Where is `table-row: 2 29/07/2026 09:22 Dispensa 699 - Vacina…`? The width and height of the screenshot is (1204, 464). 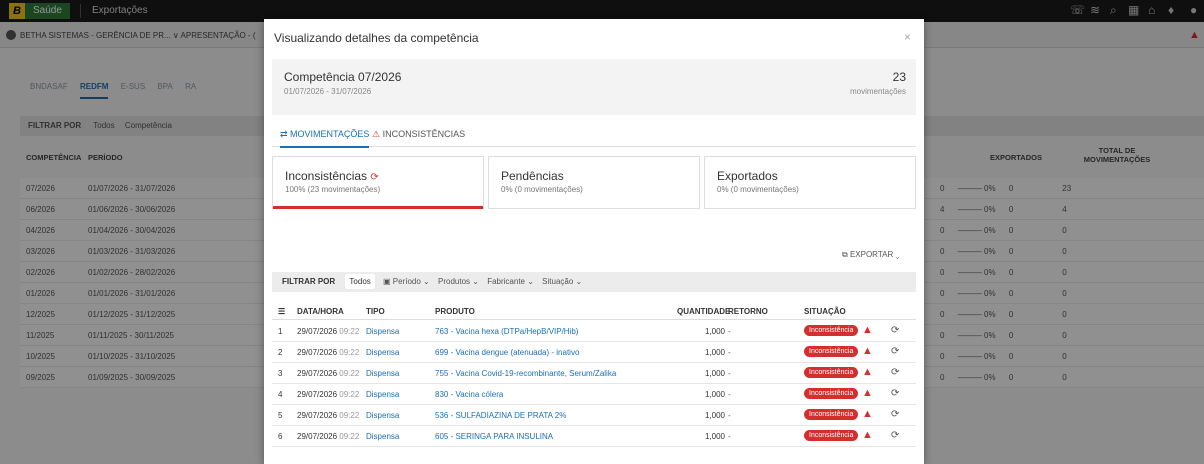 table-row: 2 29/07/2026 09:22 Dispensa 699 - Vacina… is located at coordinates (594, 352).